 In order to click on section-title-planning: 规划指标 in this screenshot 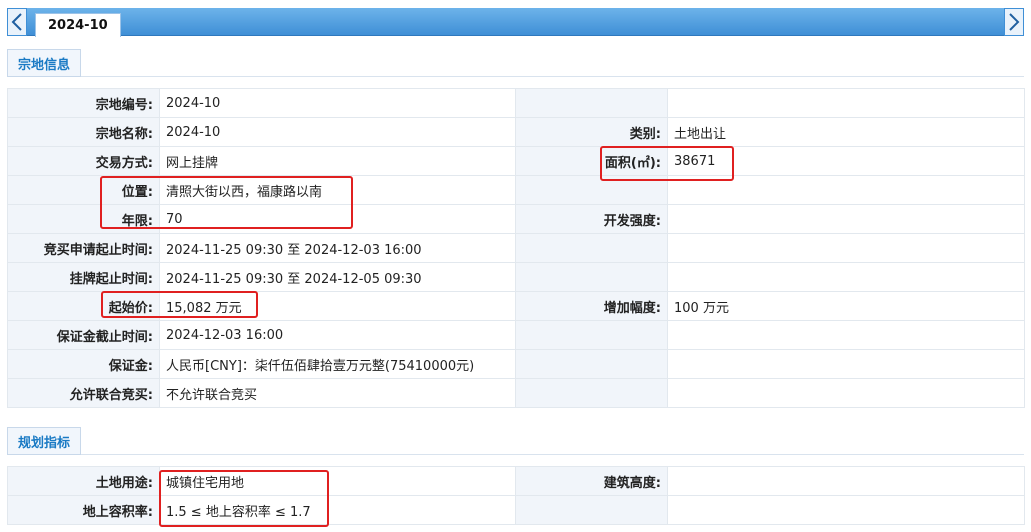, I will do `click(44, 441)`.